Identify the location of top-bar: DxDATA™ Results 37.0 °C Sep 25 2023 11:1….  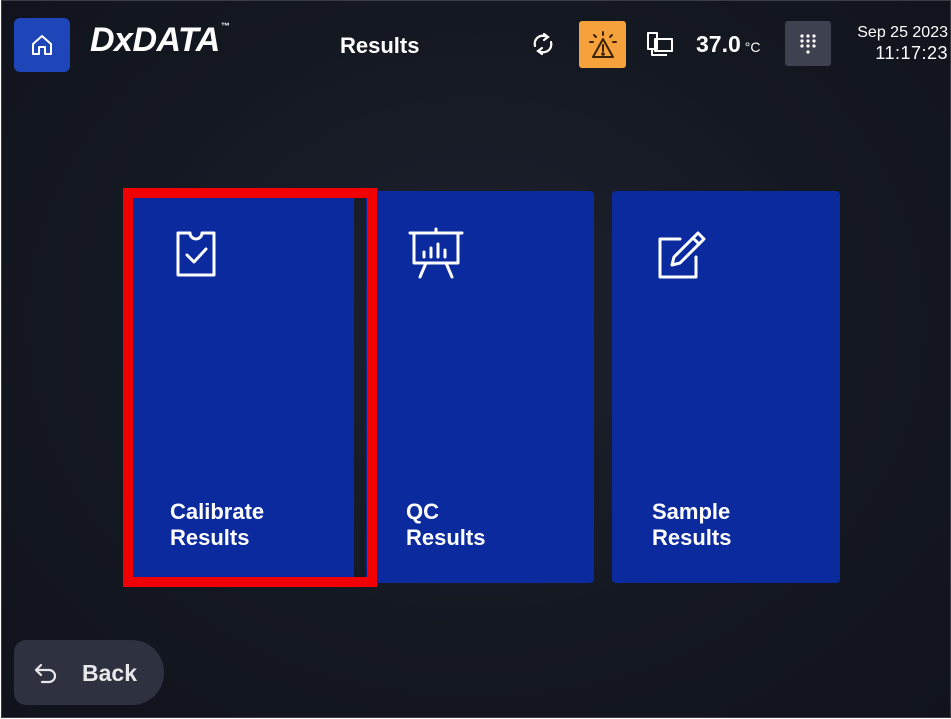
(476, 41).